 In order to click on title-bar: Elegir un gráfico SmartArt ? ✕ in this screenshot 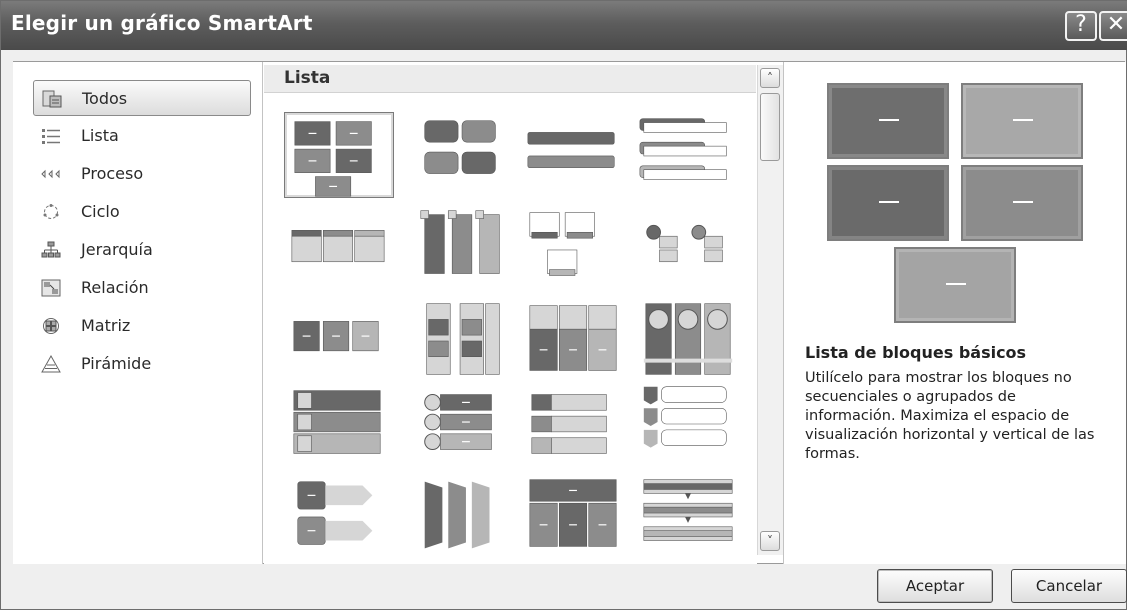, I will do `click(564, 25)`.